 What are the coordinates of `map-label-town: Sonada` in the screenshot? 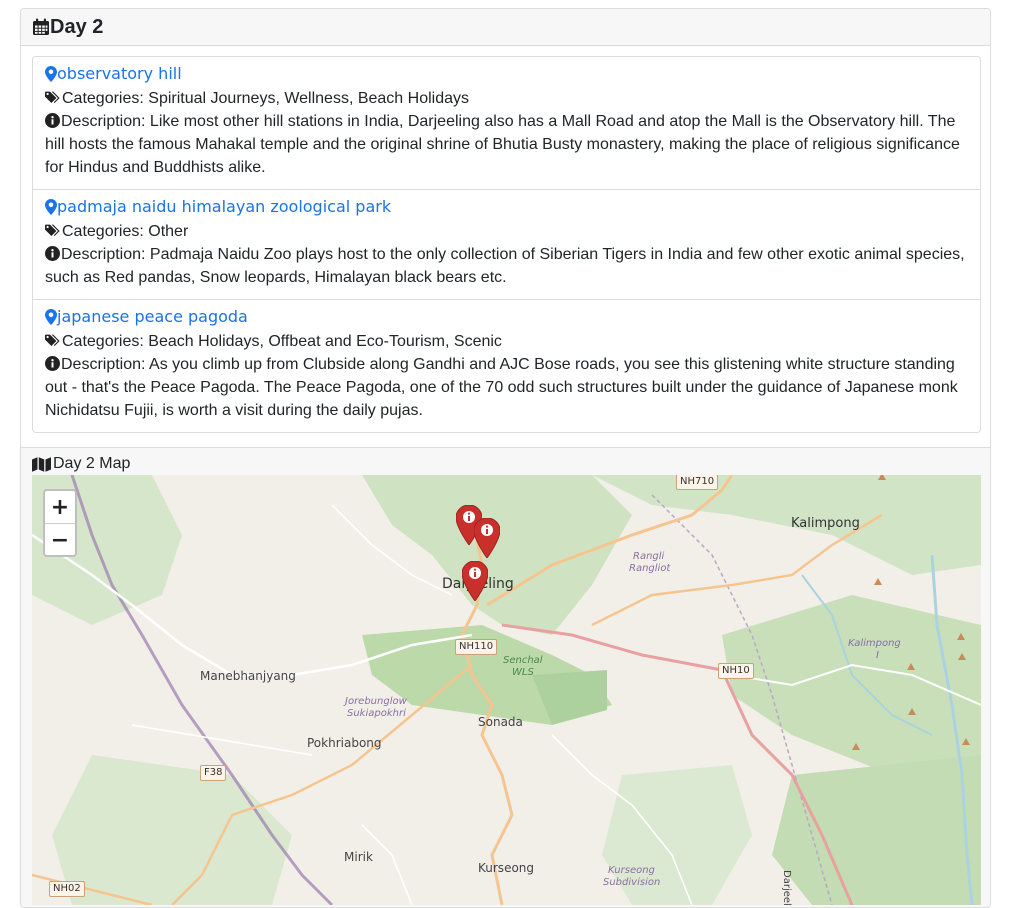 It's located at (500, 722).